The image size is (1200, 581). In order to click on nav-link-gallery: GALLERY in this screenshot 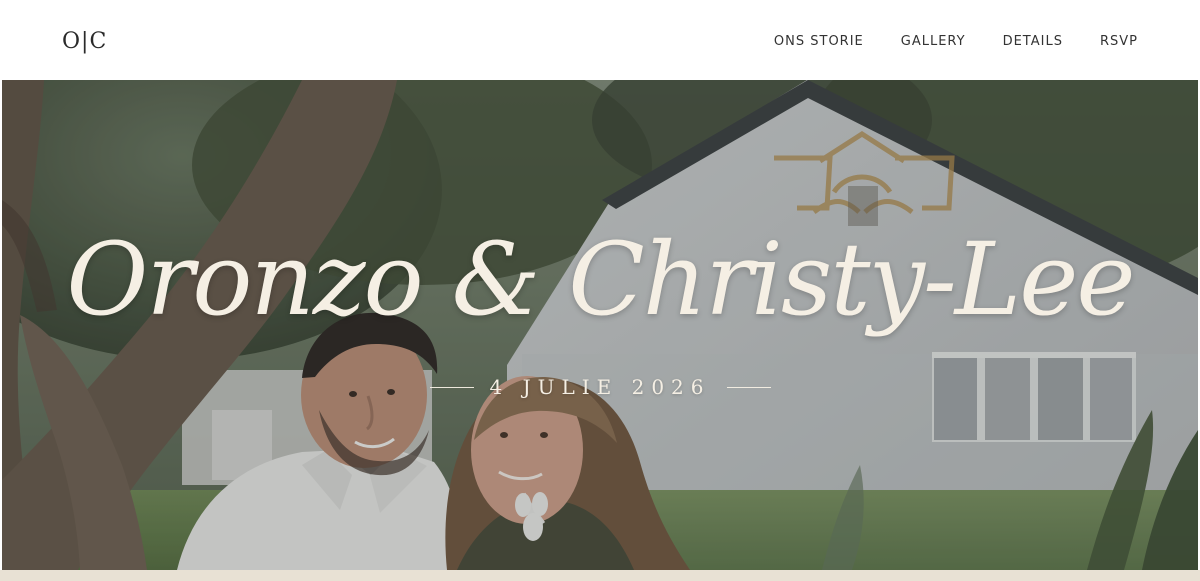, I will do `click(933, 42)`.